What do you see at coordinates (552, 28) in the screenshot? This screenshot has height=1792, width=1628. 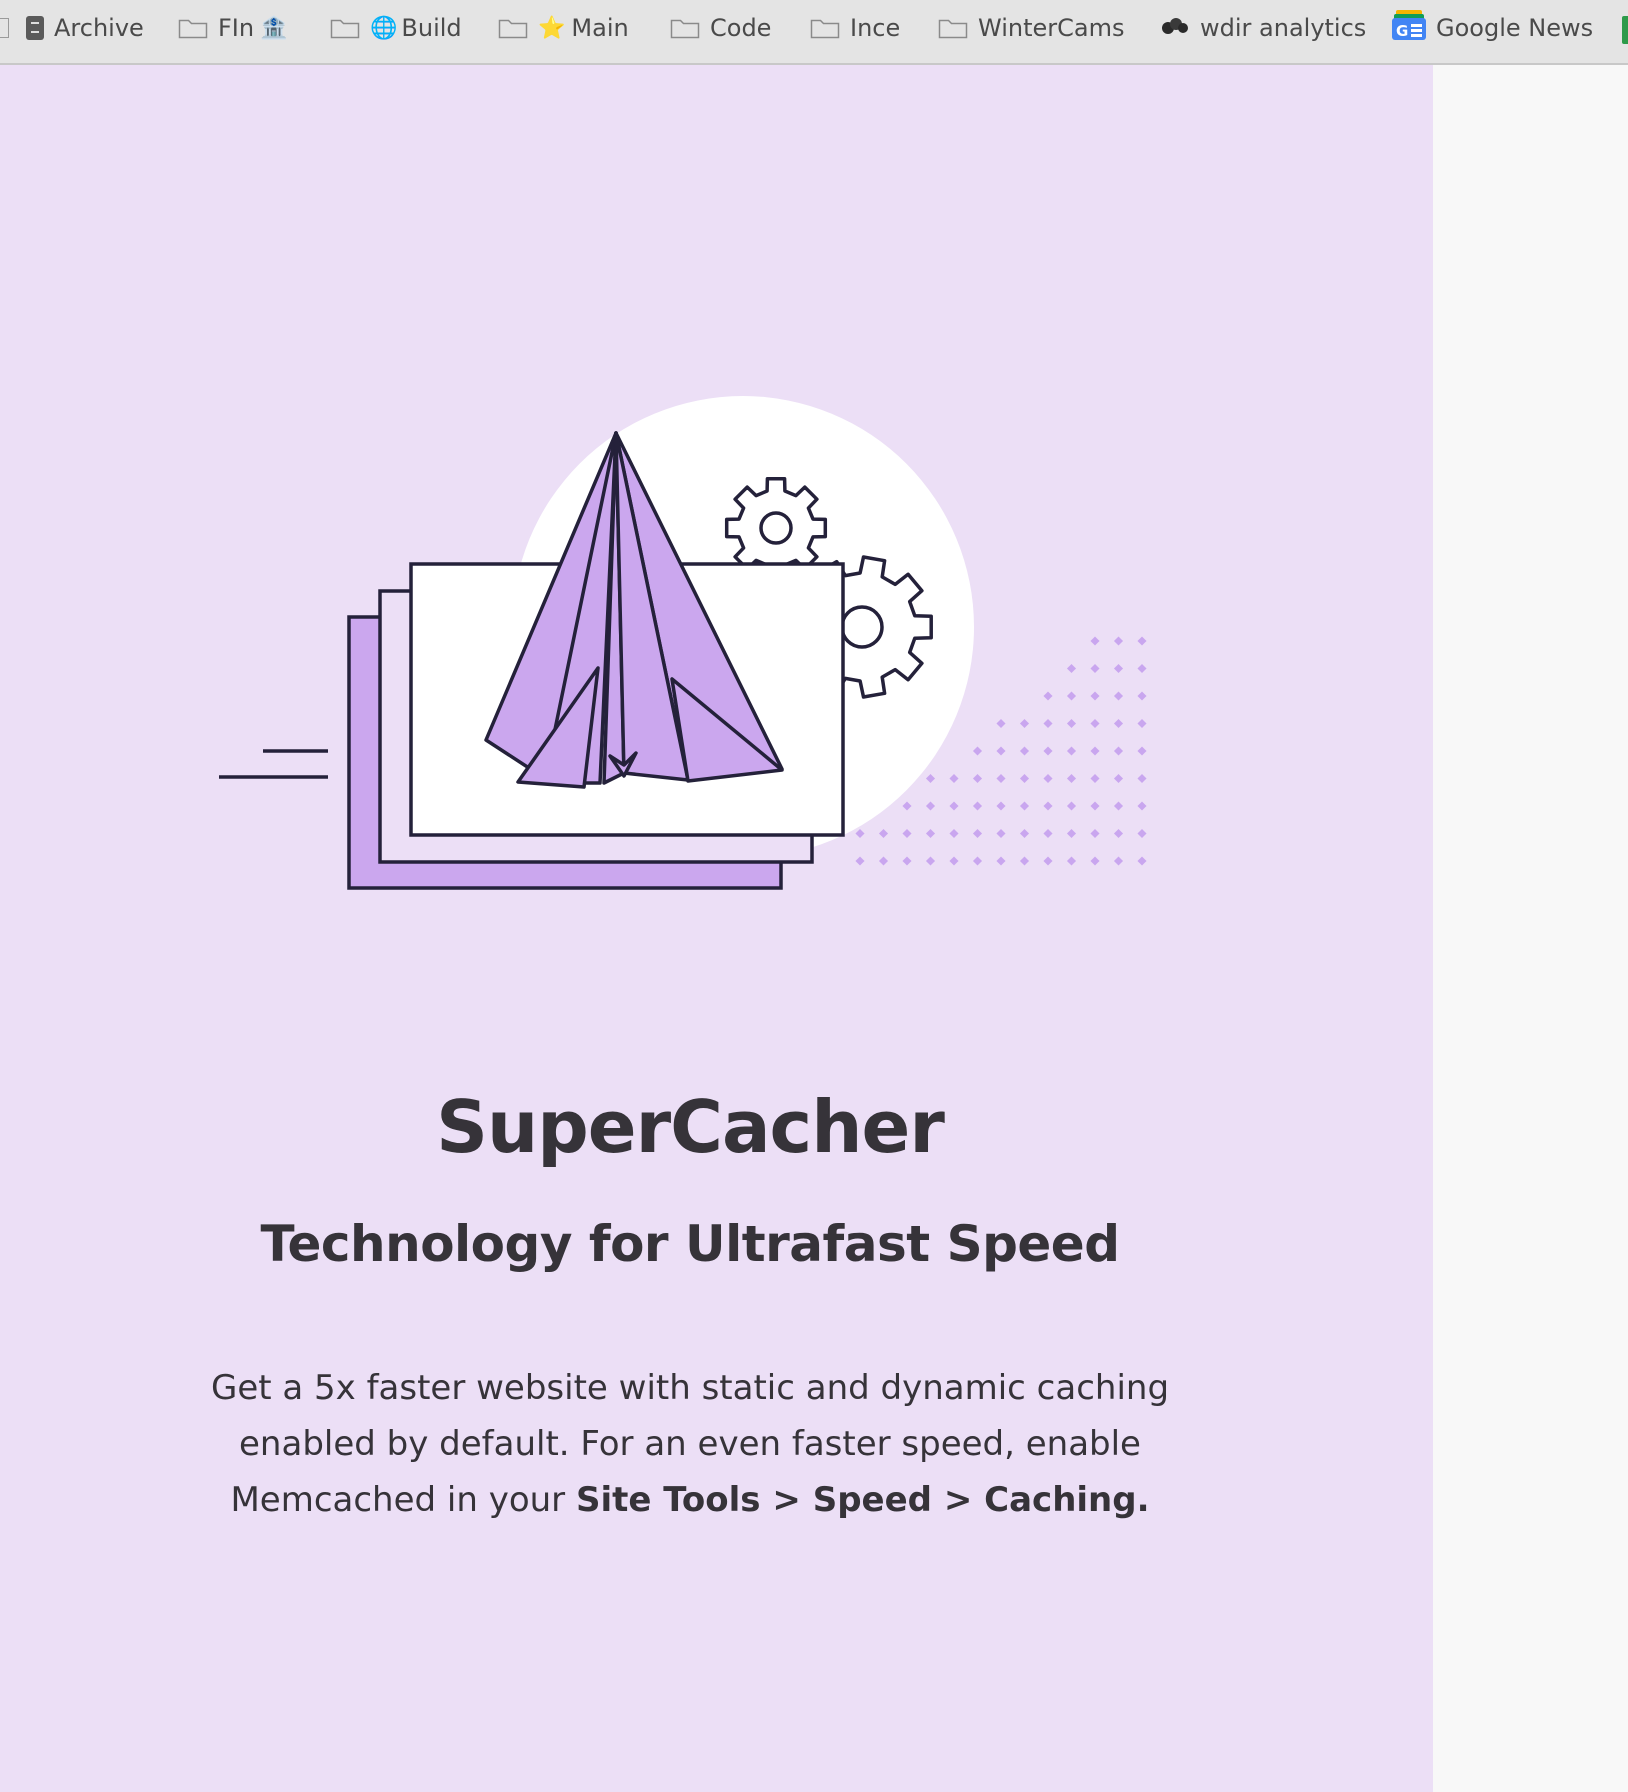 I see `star-emoji: ⭐` at bounding box center [552, 28].